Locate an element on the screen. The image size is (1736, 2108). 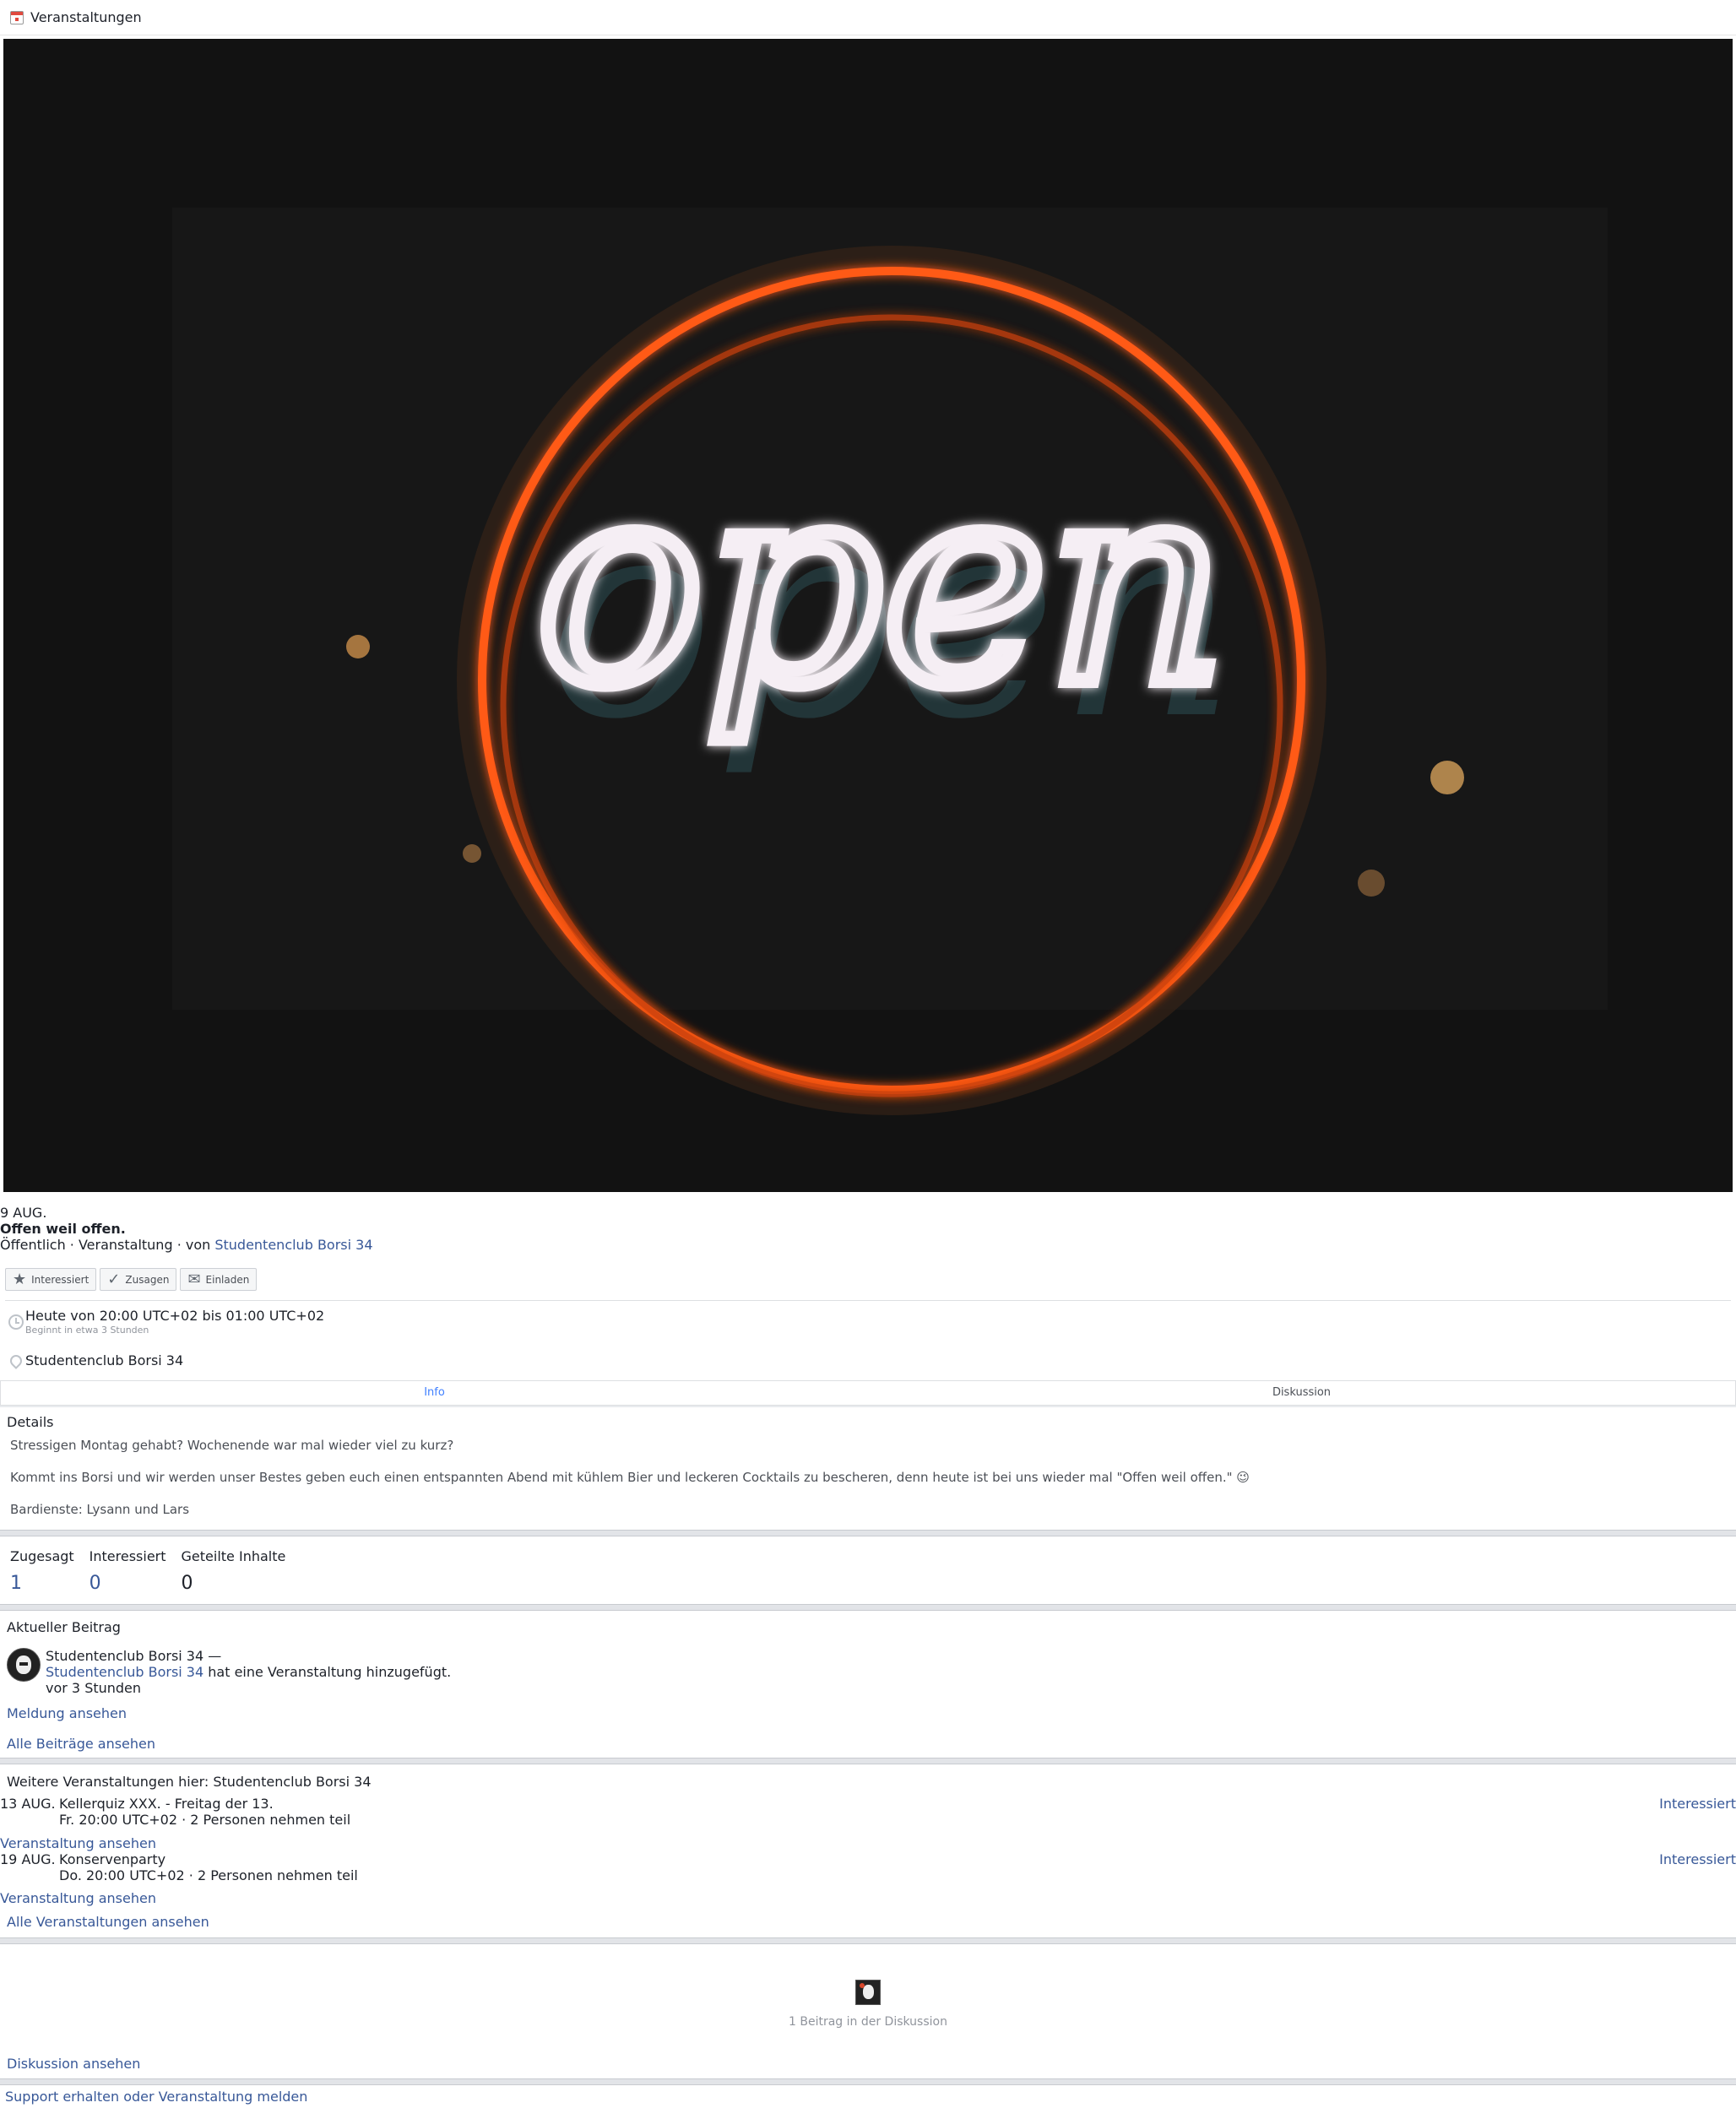
event-item-title: Kellerquiz XXX. - Freitag der 13. is located at coordinates (166, 1804).